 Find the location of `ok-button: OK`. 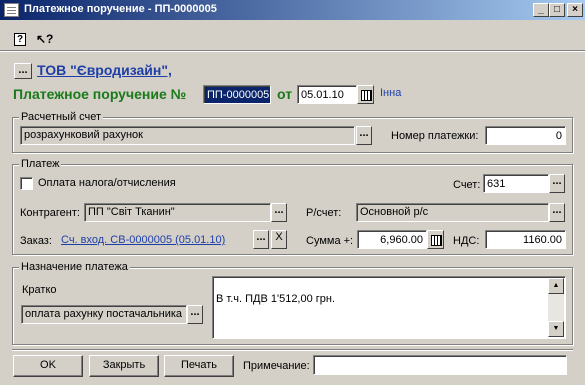

ok-button: OK is located at coordinates (48, 366).